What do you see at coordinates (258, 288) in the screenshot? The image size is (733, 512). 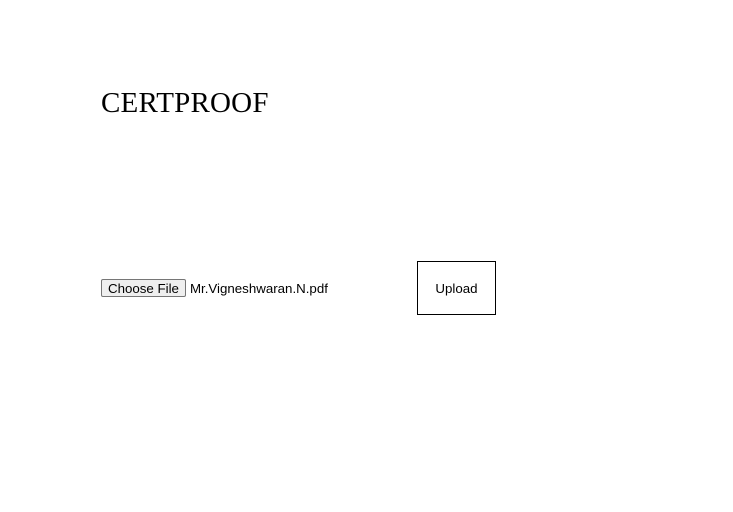 I see `selected-file-name: Mr.Vigneshwaran.N.pdf` at bounding box center [258, 288].